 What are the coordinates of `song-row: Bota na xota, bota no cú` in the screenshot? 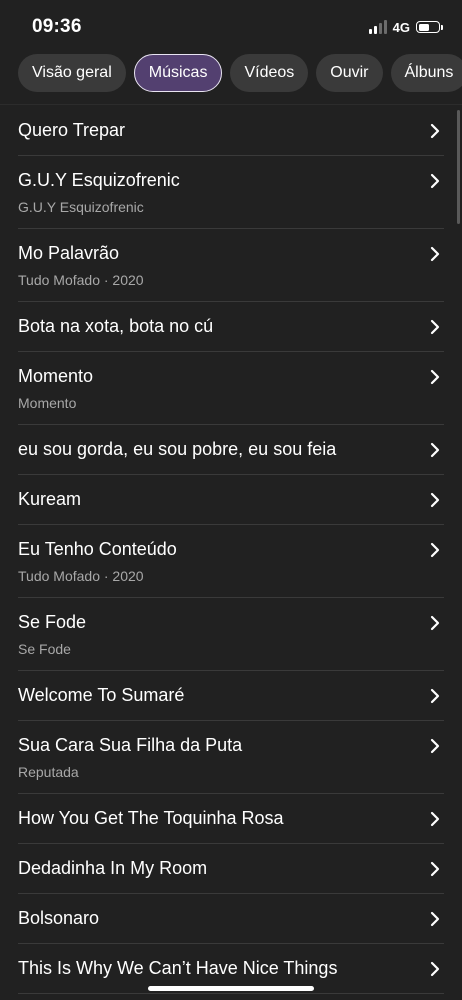 It's located at (231, 327).